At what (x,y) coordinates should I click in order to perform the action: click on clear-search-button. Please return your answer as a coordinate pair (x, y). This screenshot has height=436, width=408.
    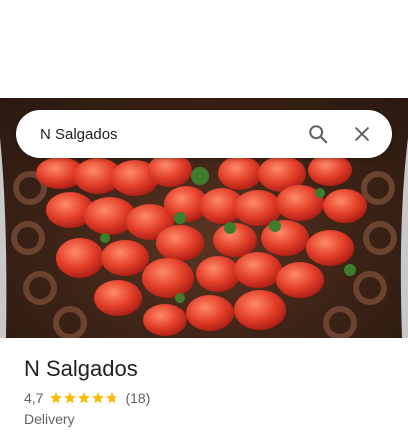
    Looking at the image, I should click on (362, 134).